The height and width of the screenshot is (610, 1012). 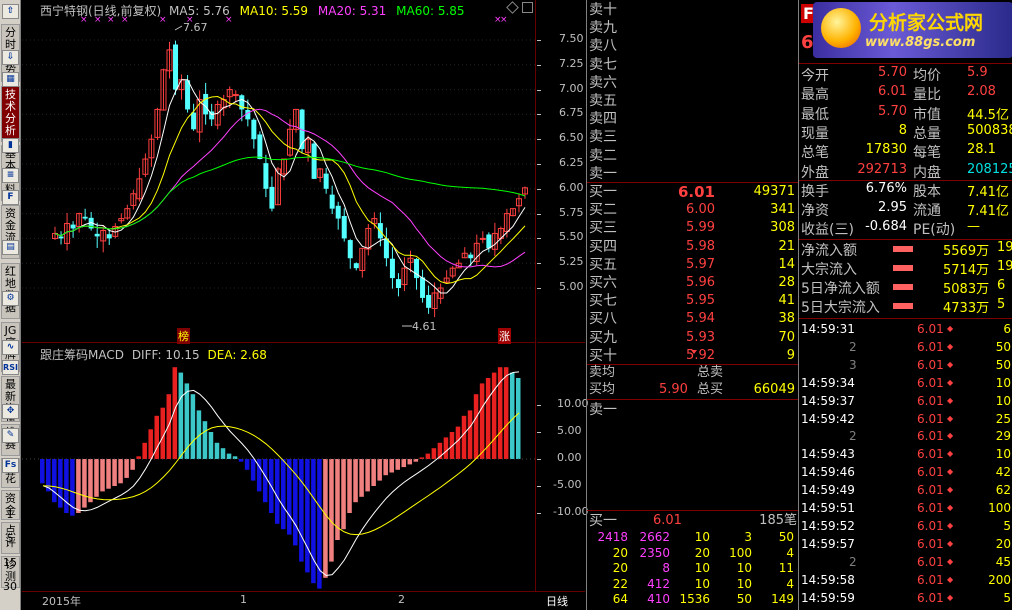 What do you see at coordinates (693, 521) in the screenshot?
I see `queue-buy1-row: 买一 6.01 185笔` at bounding box center [693, 521].